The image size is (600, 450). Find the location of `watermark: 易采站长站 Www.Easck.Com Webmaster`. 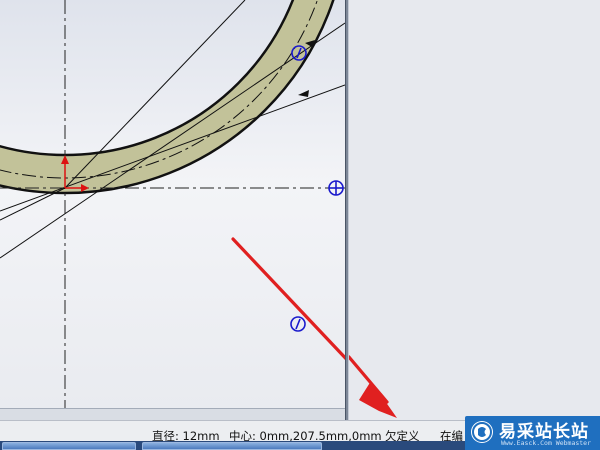

watermark: 易采站长站 Www.Easck.Com Webmaster is located at coordinates (532, 433).